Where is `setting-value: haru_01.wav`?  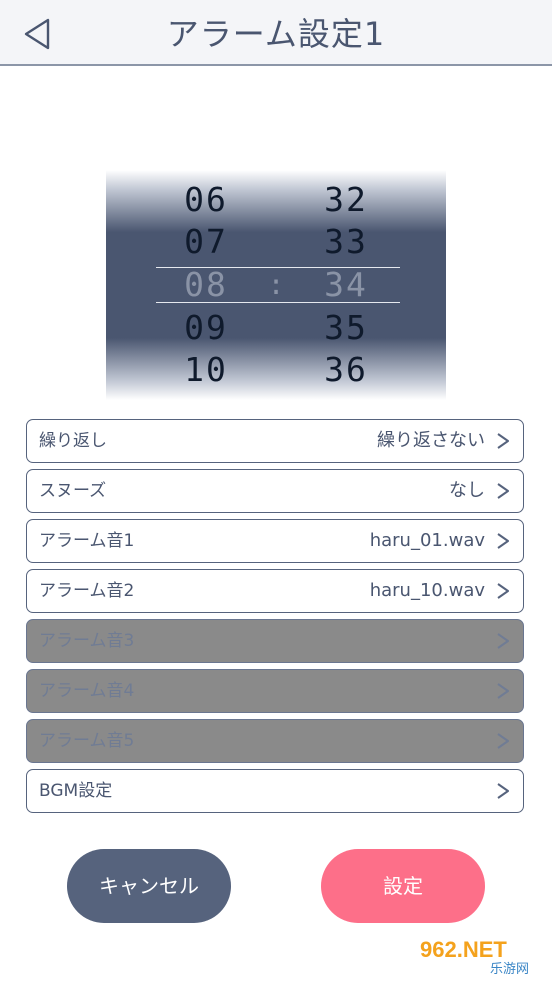 setting-value: haru_01.wav is located at coordinates (427, 540).